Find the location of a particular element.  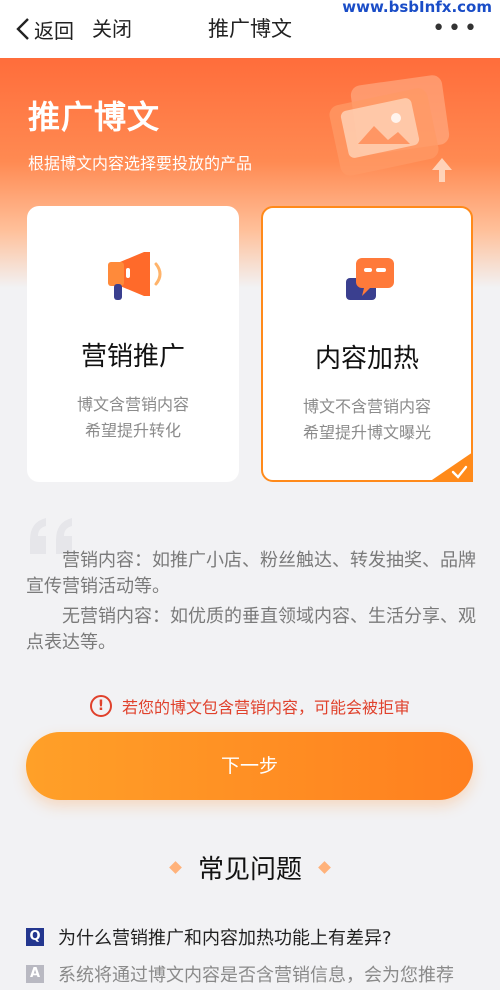

faq-answer: A 系统将通过博文内容是否含营销信息，会为您推荐 is located at coordinates (256, 974).